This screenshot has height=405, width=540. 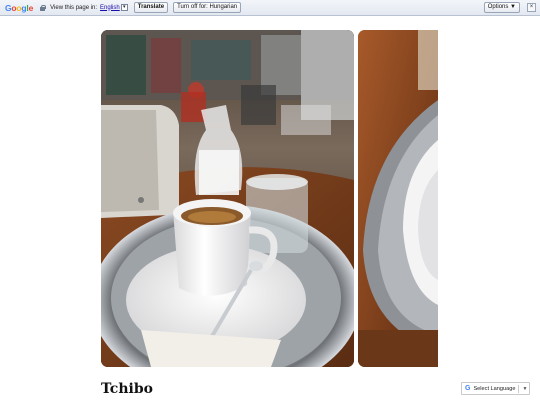 What do you see at coordinates (19, 8) in the screenshot?
I see `google-logo: Google` at bounding box center [19, 8].